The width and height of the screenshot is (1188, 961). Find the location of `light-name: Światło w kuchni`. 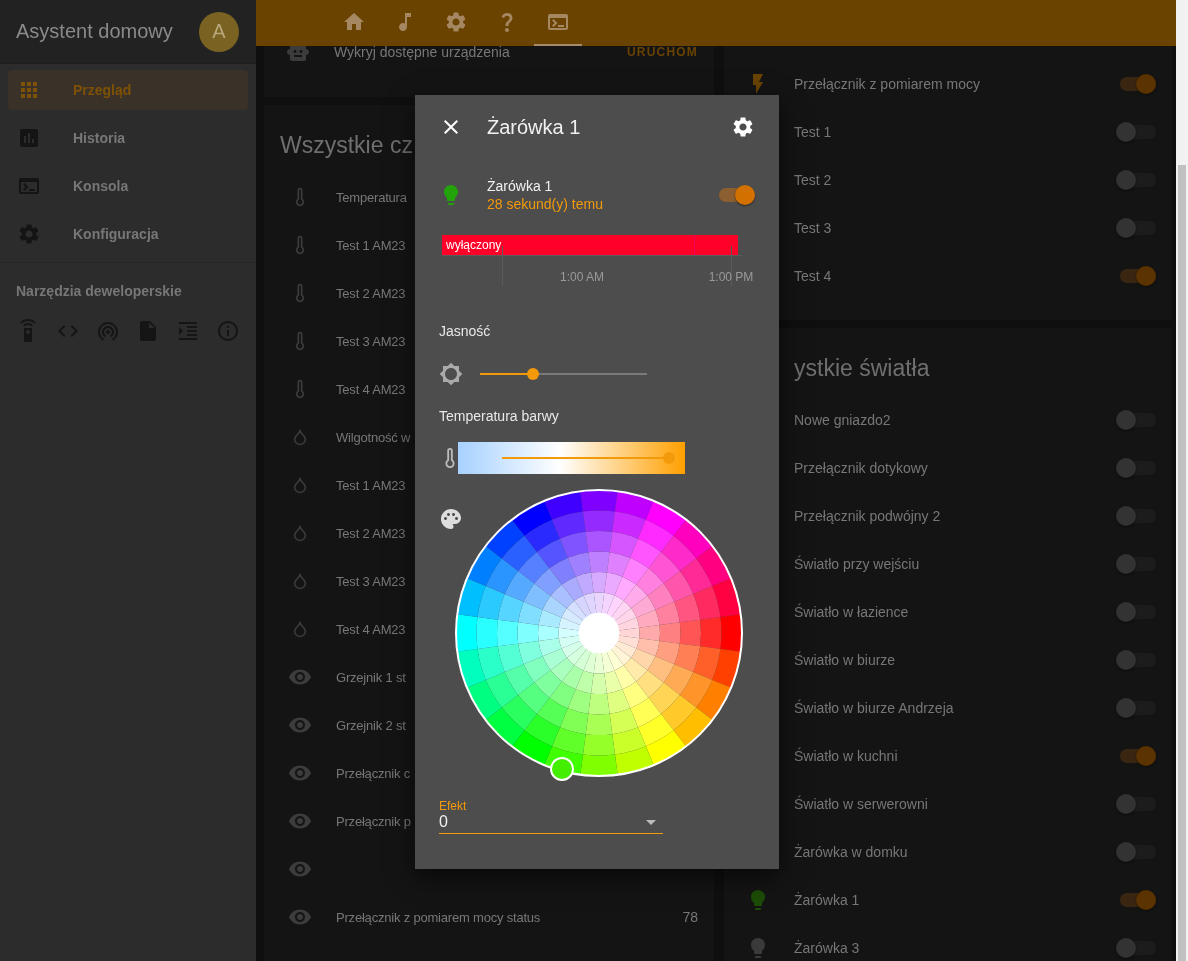

light-name: Światło w kuchni is located at coordinates (846, 756).